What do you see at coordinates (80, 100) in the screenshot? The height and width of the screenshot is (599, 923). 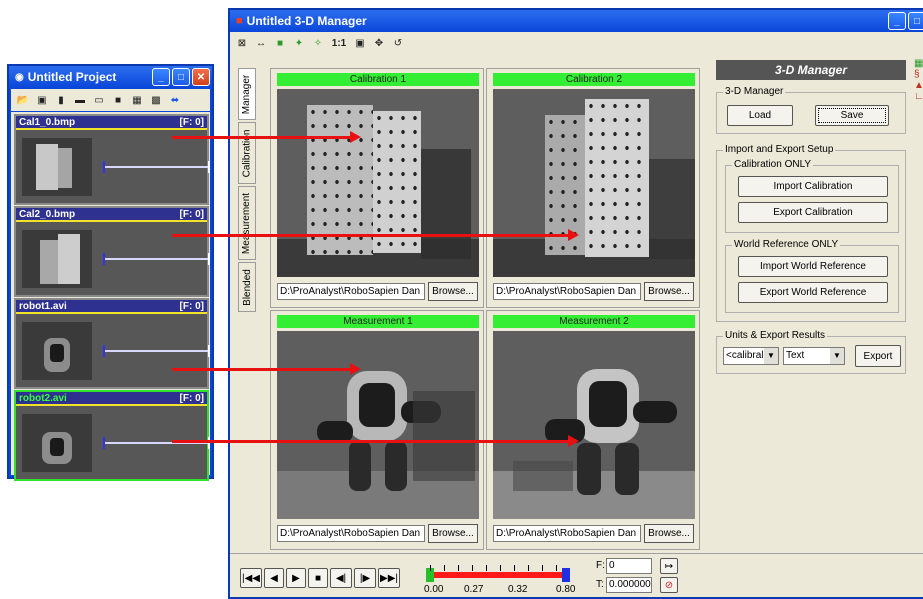 I see `view-small-icon: ▬` at bounding box center [80, 100].